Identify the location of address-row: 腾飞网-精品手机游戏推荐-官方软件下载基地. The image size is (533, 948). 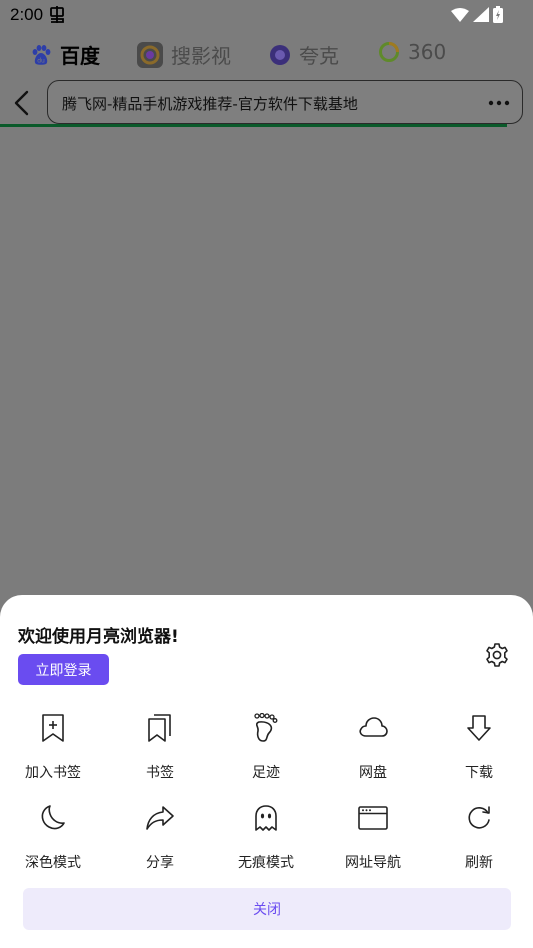
(266, 103).